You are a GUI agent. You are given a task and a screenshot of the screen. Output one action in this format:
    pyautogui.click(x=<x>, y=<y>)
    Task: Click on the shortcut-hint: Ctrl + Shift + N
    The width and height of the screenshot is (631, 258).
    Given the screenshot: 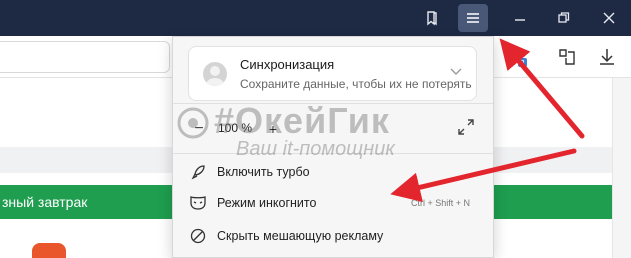 What is the action you would take?
    pyautogui.click(x=441, y=203)
    